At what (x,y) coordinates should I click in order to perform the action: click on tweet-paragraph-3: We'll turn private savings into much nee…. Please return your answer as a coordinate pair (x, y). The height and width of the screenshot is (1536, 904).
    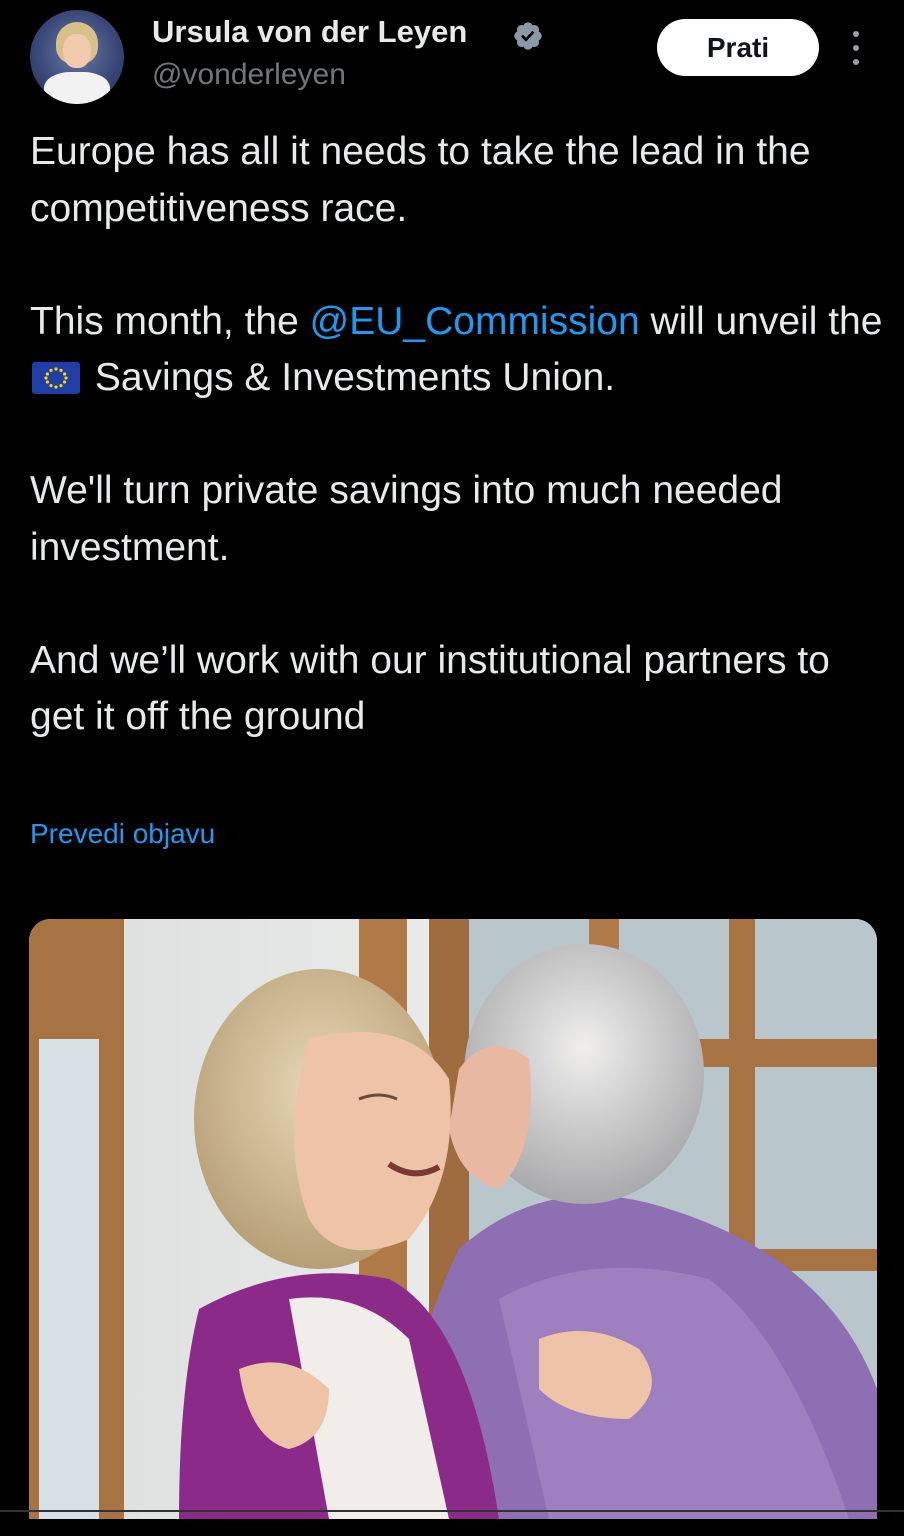
    Looking at the image, I should click on (406, 519).